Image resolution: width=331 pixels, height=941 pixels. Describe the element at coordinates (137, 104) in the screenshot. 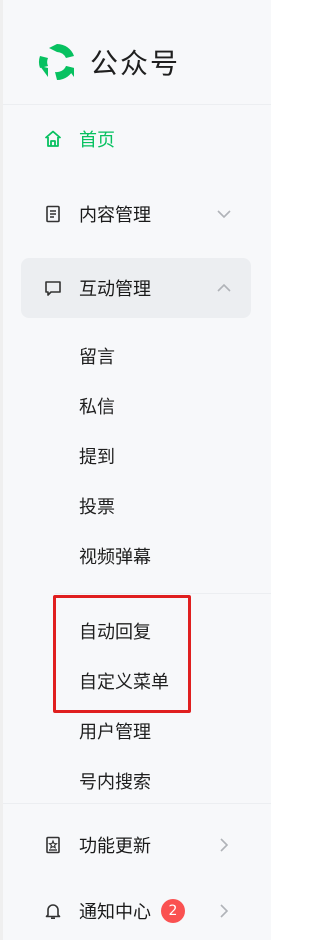

I see `logo-divider` at that location.